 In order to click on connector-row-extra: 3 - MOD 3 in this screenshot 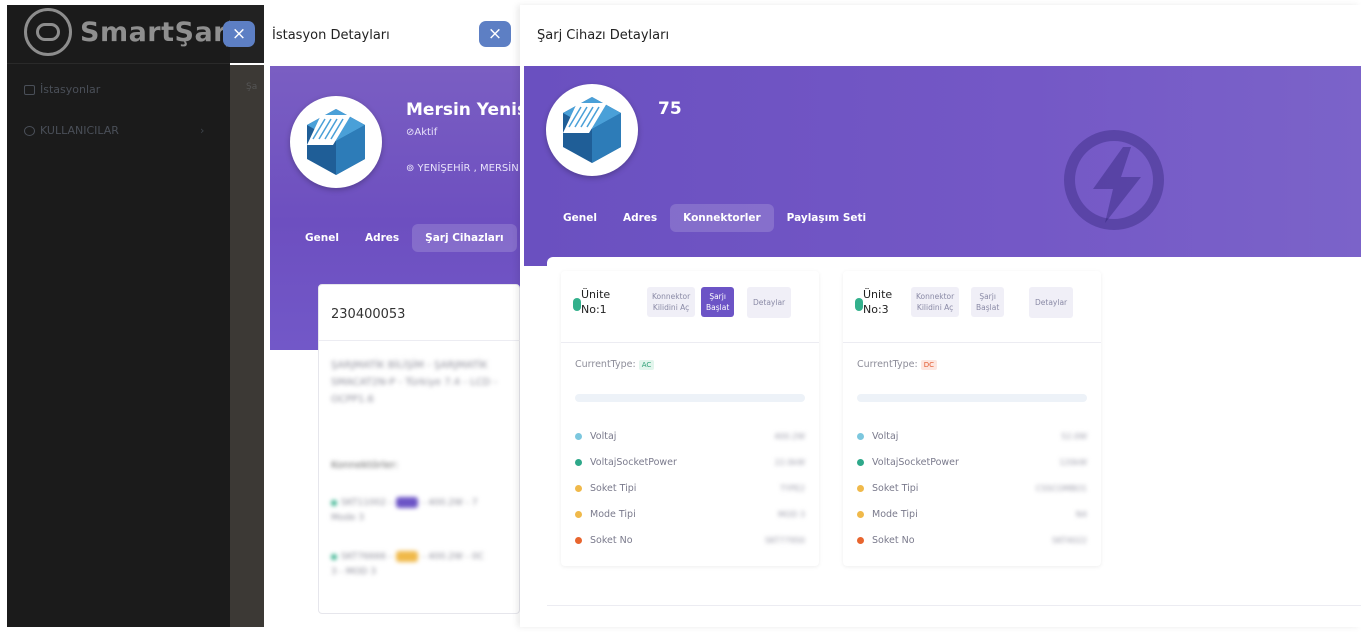, I will do `click(353, 572)`.